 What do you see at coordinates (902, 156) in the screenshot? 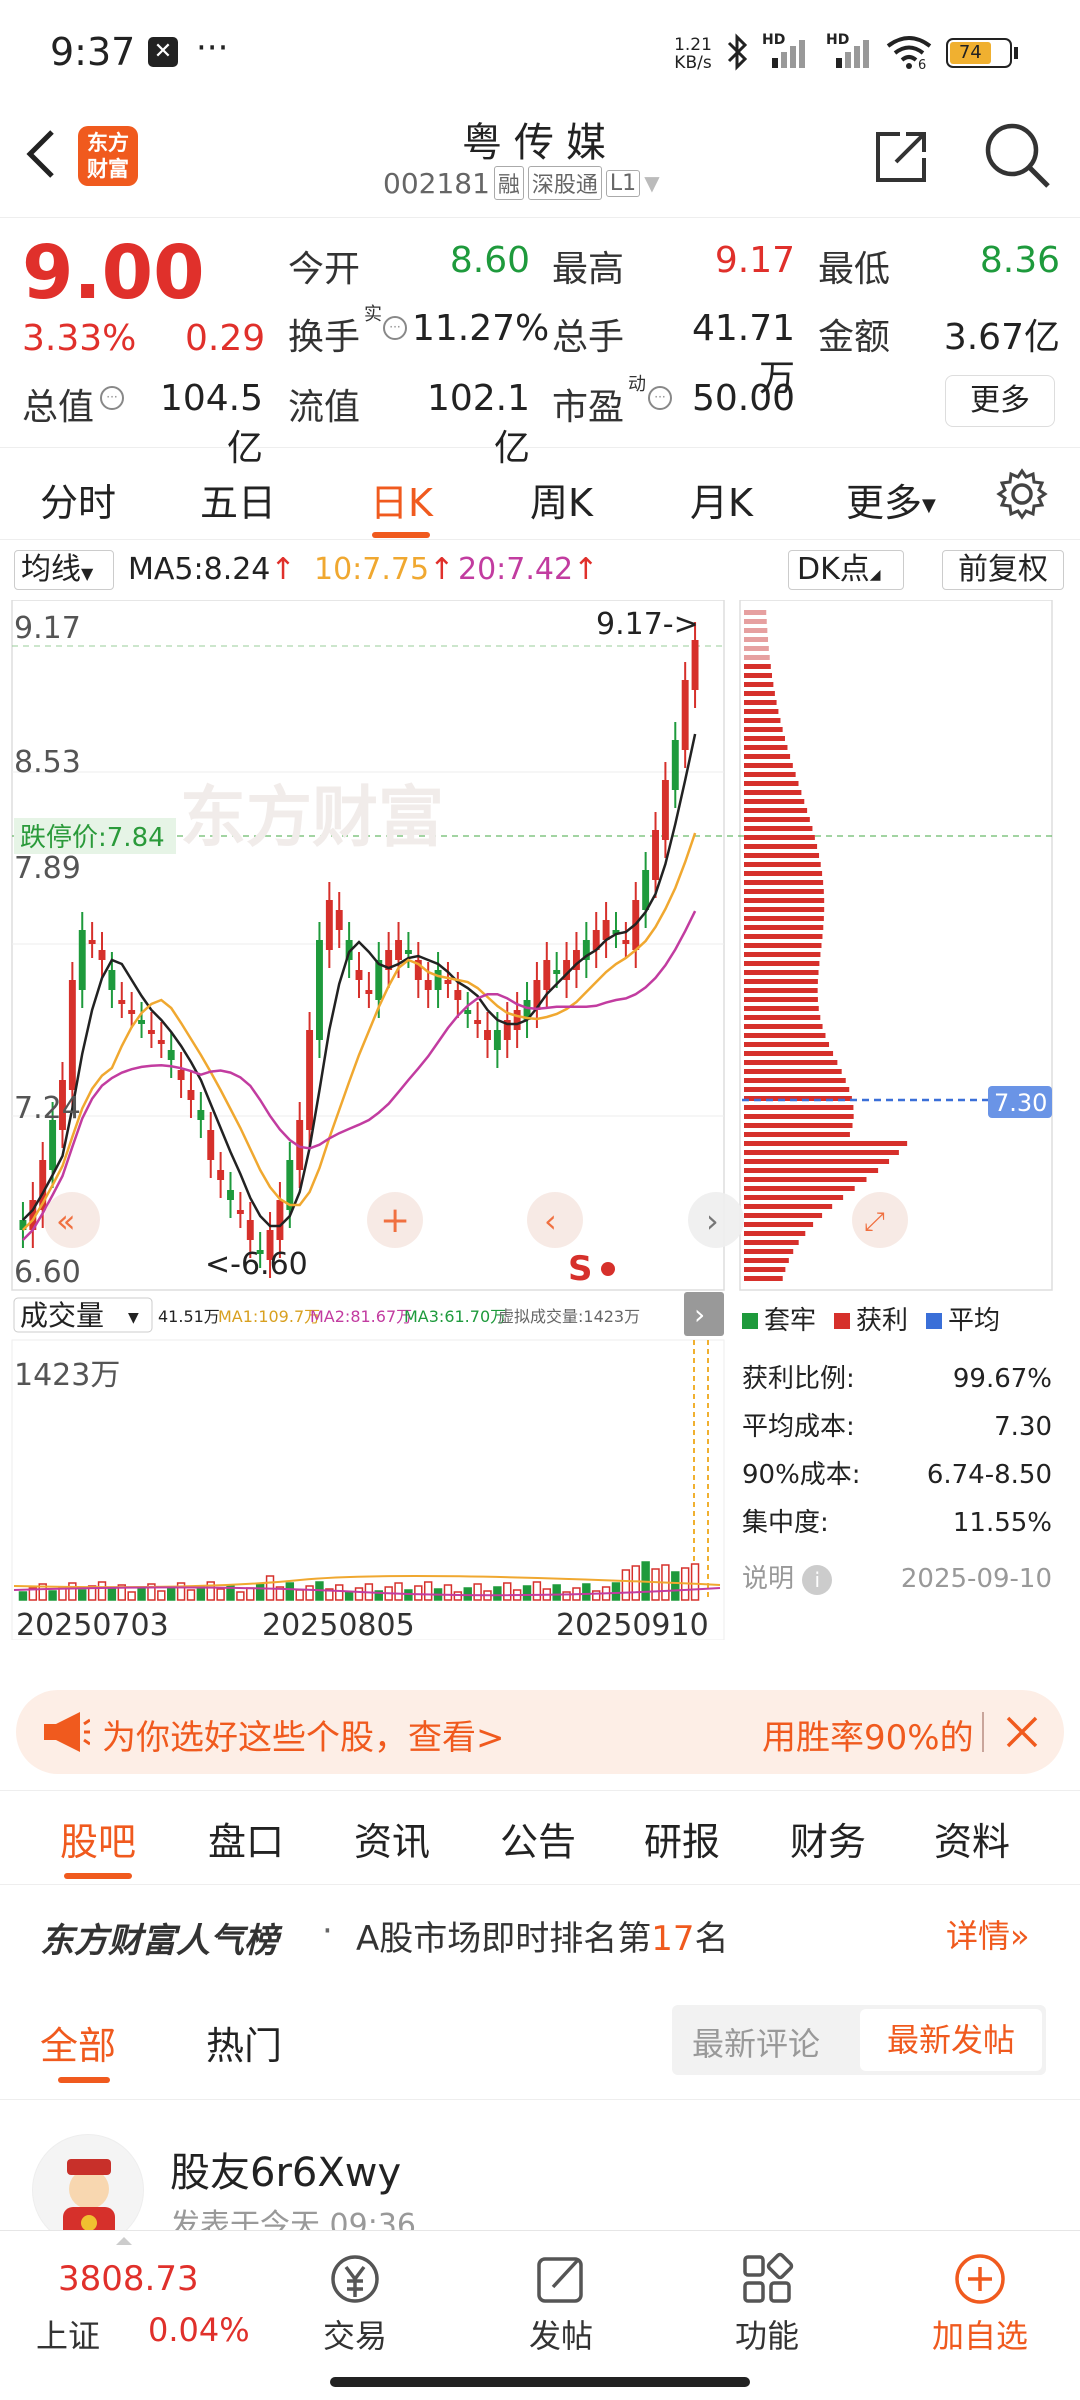
I see `share-icon` at bounding box center [902, 156].